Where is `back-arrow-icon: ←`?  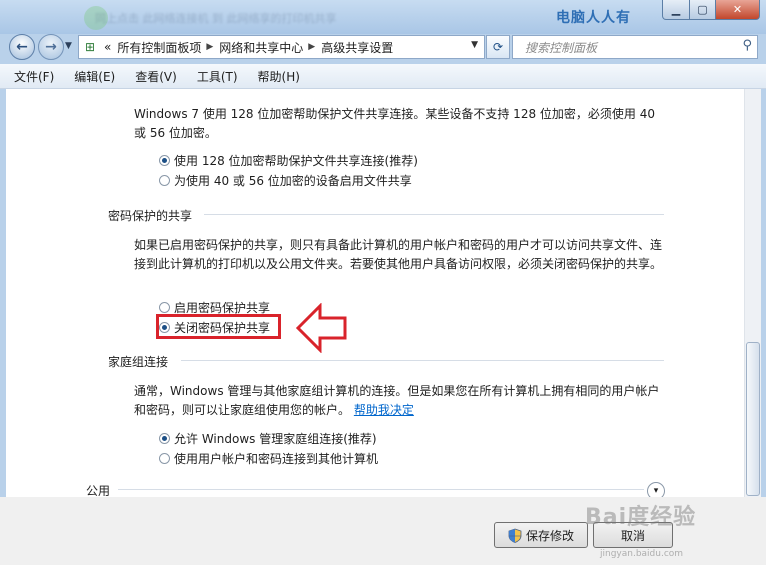 back-arrow-icon: ← is located at coordinates (22, 47).